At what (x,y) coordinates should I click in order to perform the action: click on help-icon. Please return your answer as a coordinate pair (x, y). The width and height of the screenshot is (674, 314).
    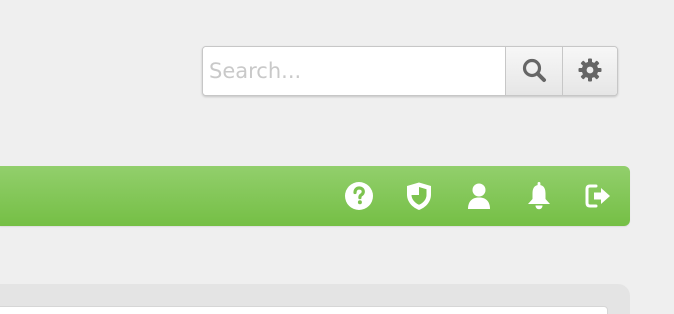
    Looking at the image, I should click on (359, 196).